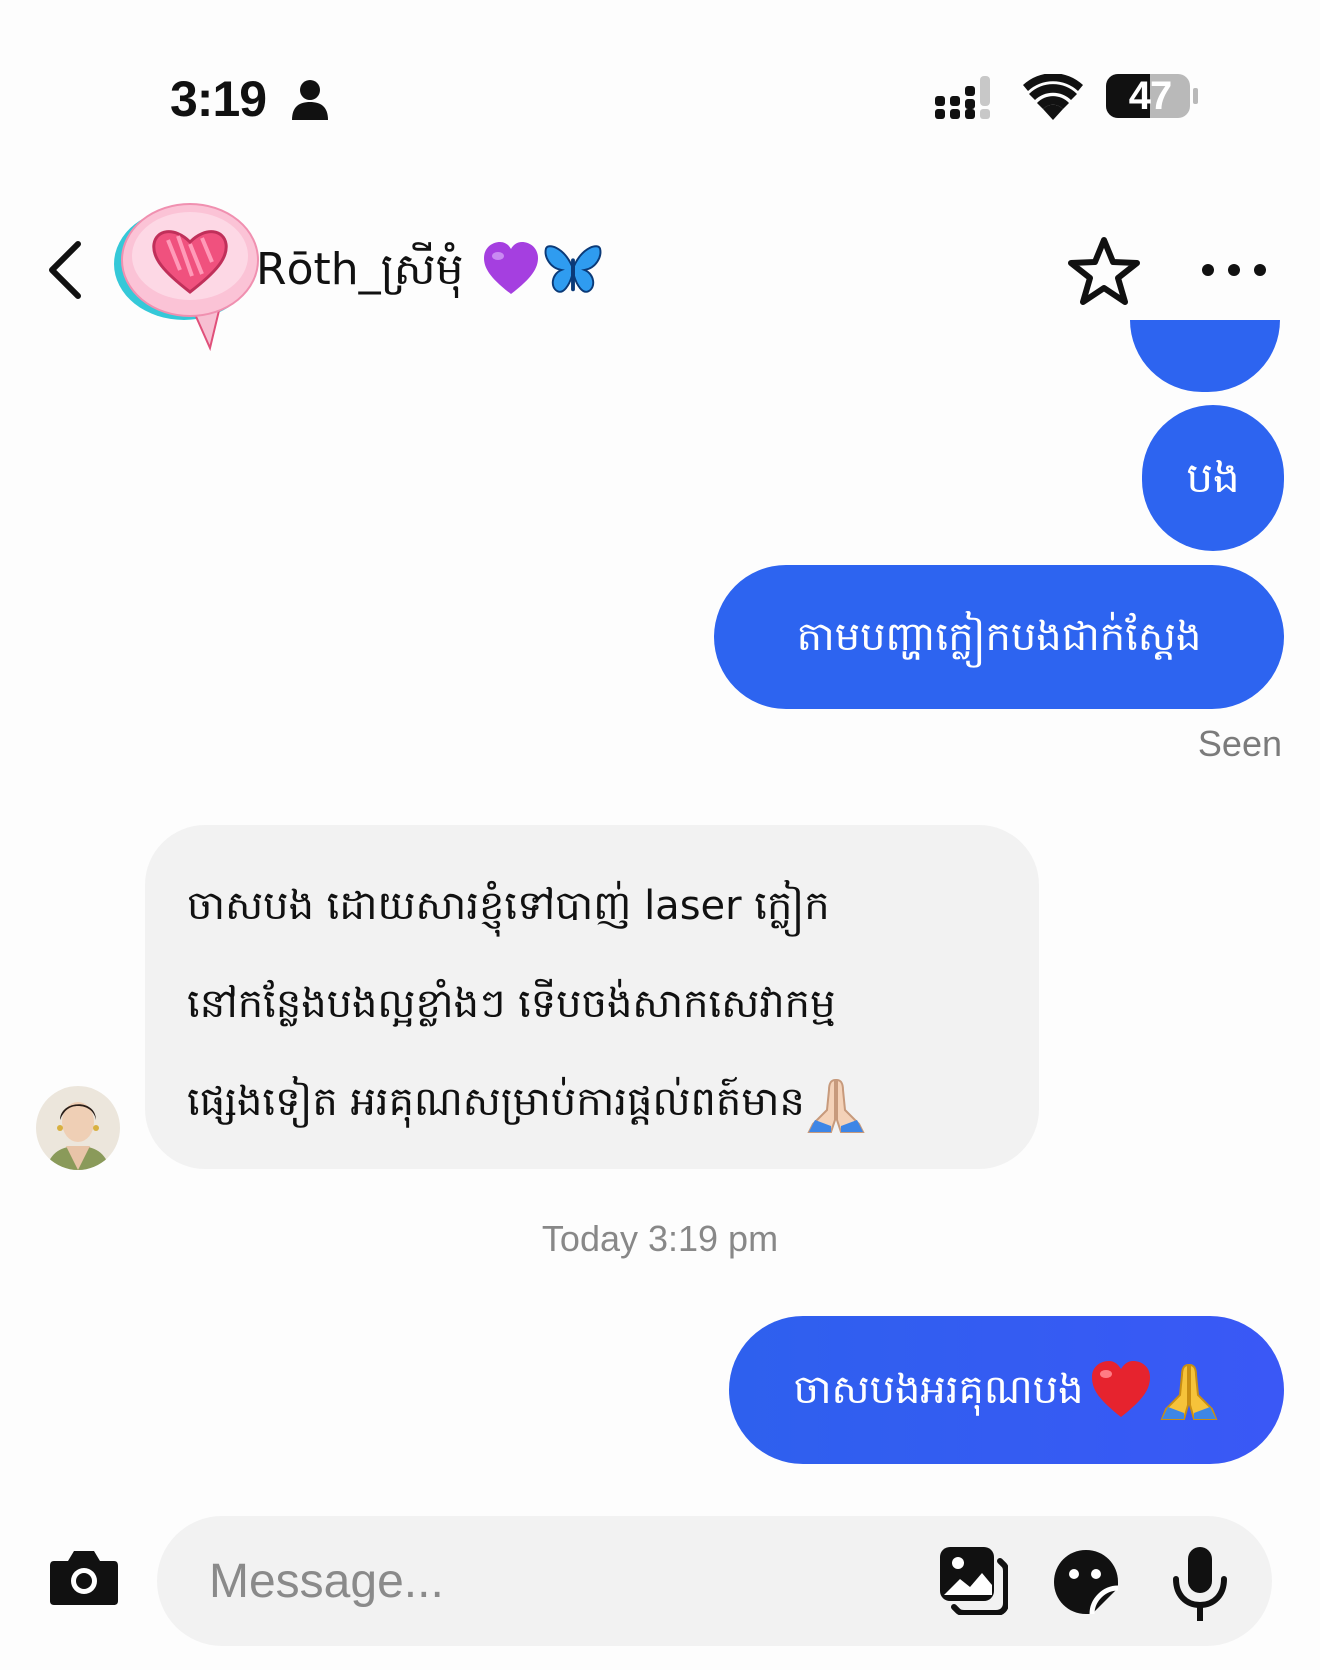 Image resolution: width=1320 pixels, height=1670 pixels. I want to click on message-input, so click(539, 1581).